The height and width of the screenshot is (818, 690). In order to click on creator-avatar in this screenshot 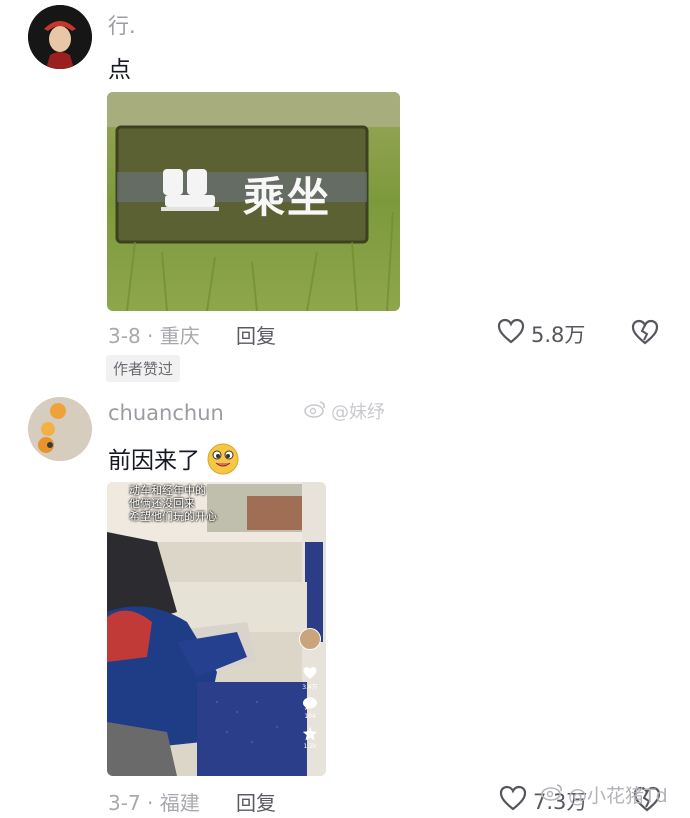, I will do `click(310, 639)`.